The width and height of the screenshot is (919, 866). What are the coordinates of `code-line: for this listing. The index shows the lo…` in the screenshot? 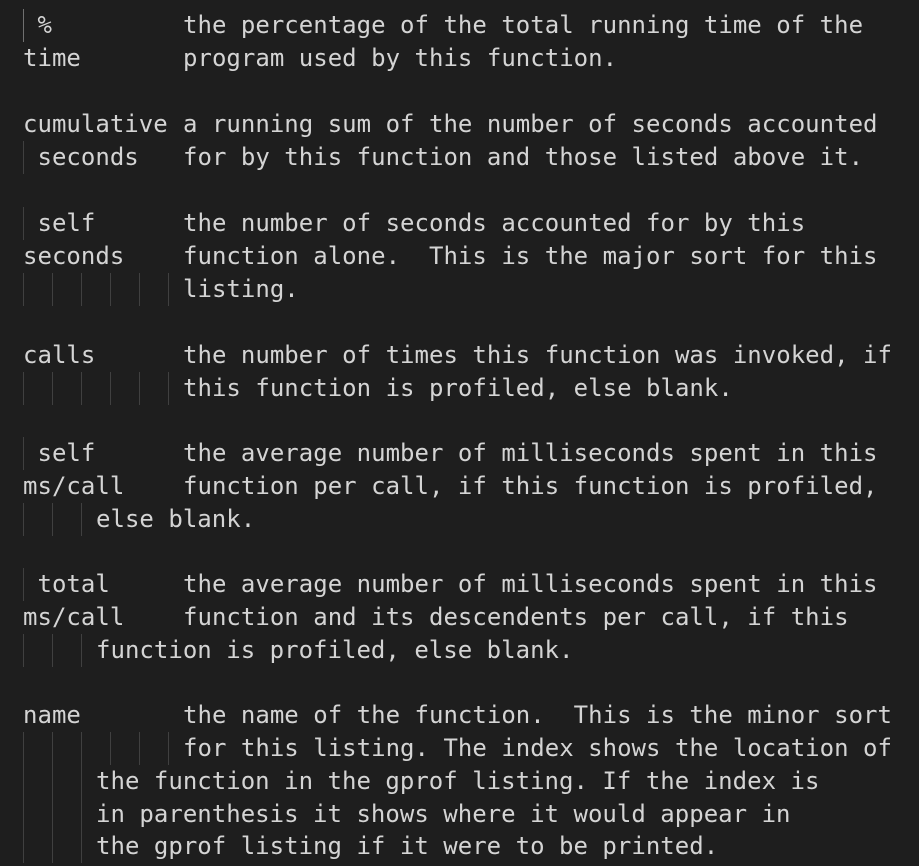 It's located at (459, 748).